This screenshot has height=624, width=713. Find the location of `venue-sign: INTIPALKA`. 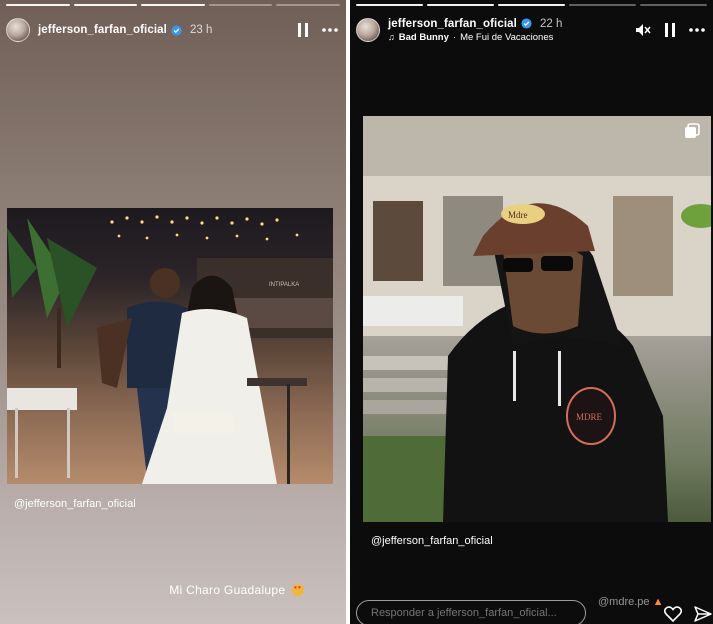

venue-sign: INTIPALKA is located at coordinates (284, 285).